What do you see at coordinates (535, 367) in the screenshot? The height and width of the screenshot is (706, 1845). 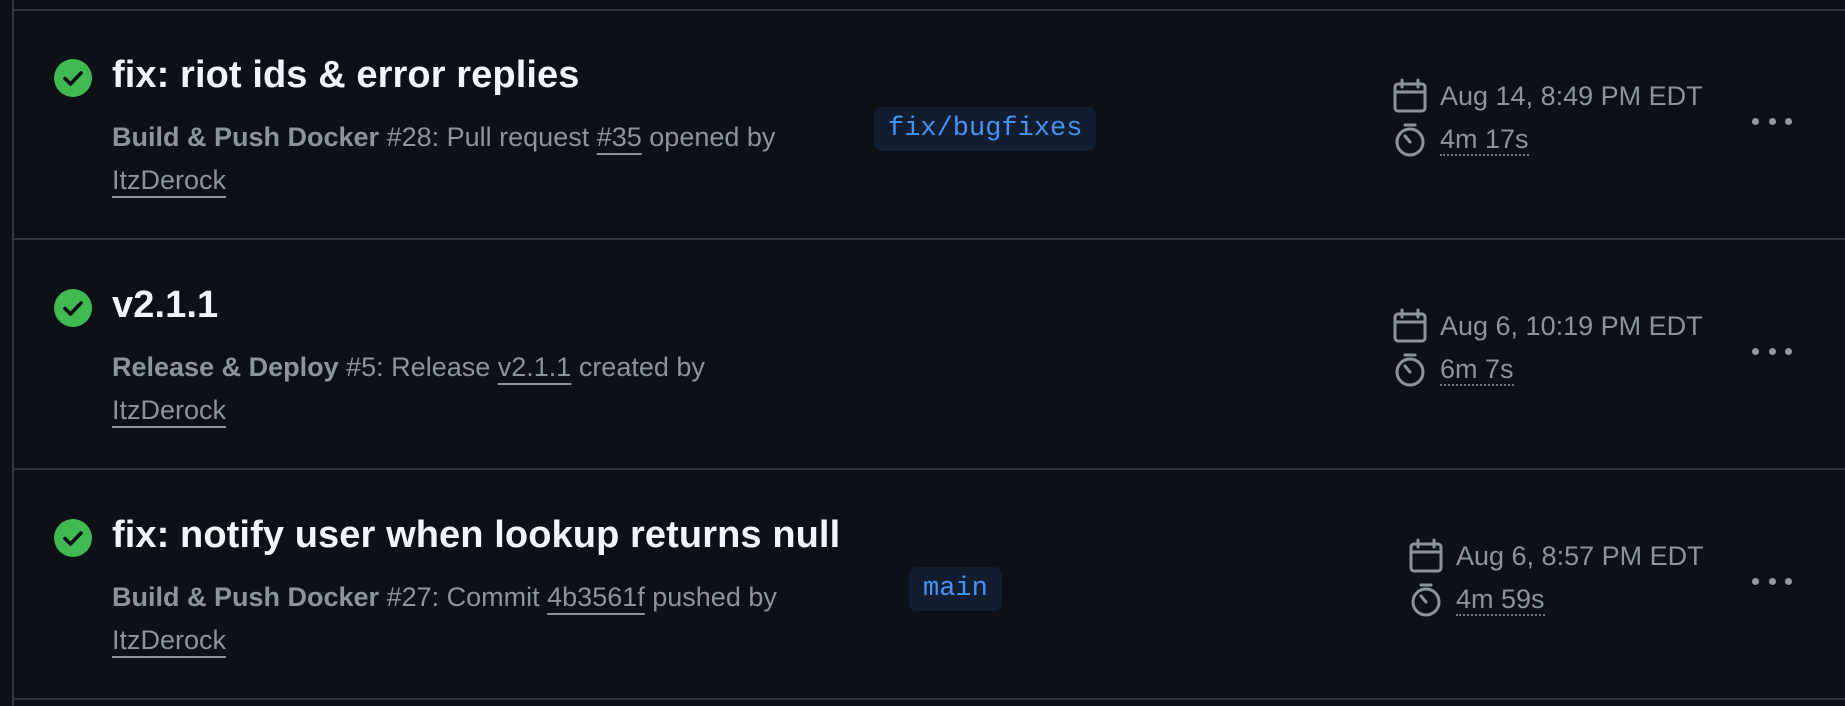 I see `release-link: v2.1.1` at bounding box center [535, 367].